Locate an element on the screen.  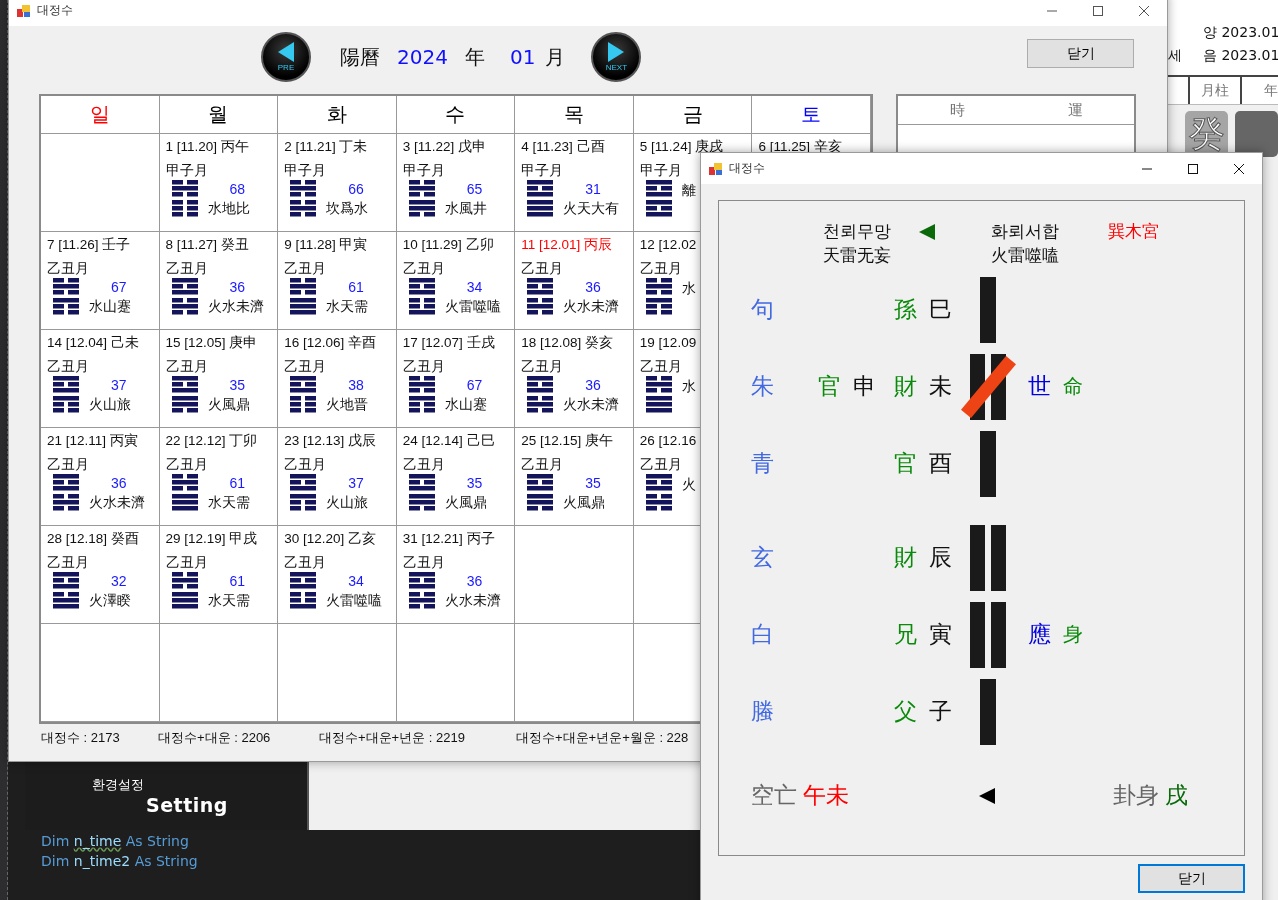
calendar-cell: 4 [11.23] 己酉 甲子月 31 火天大有 is located at coordinates (574, 183).